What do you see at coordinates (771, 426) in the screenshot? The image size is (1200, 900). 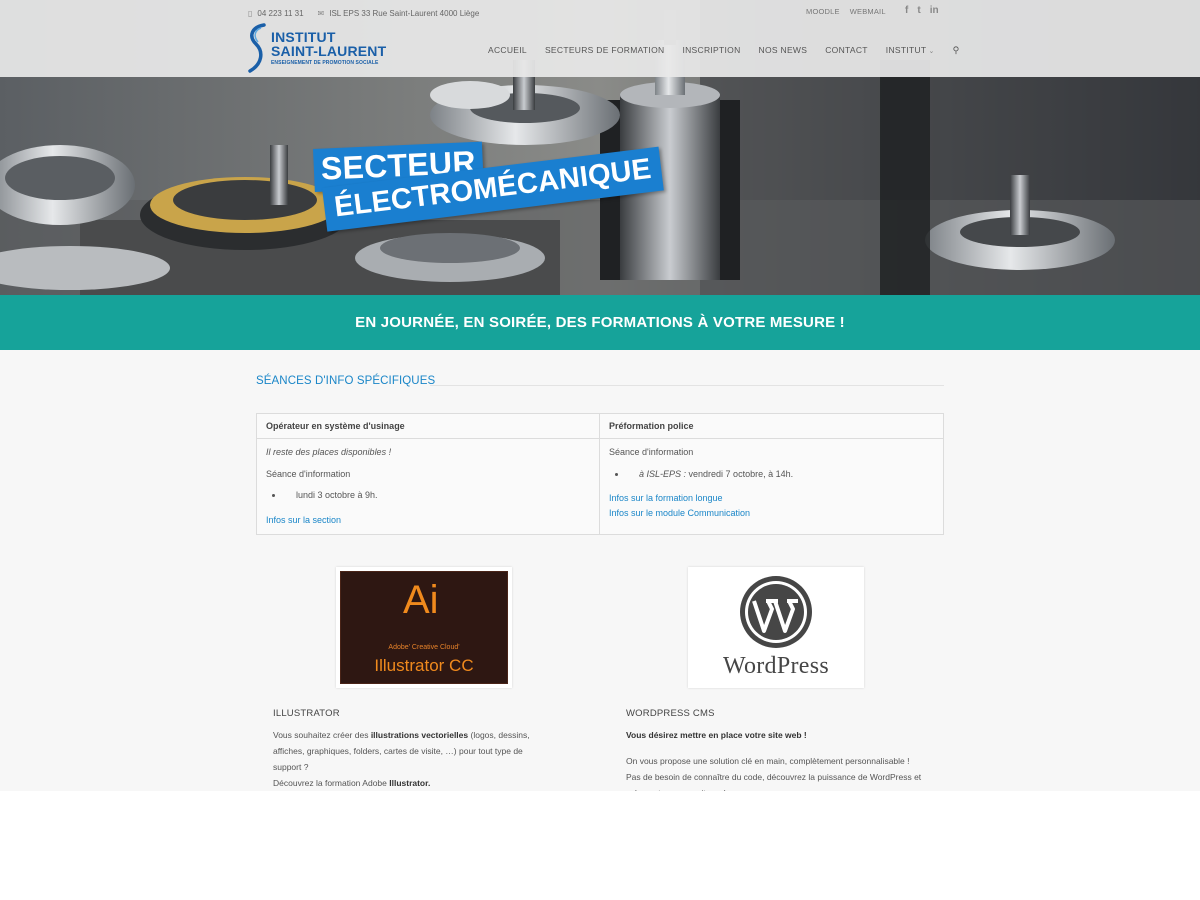 I see `column-header: Préformation police` at bounding box center [771, 426].